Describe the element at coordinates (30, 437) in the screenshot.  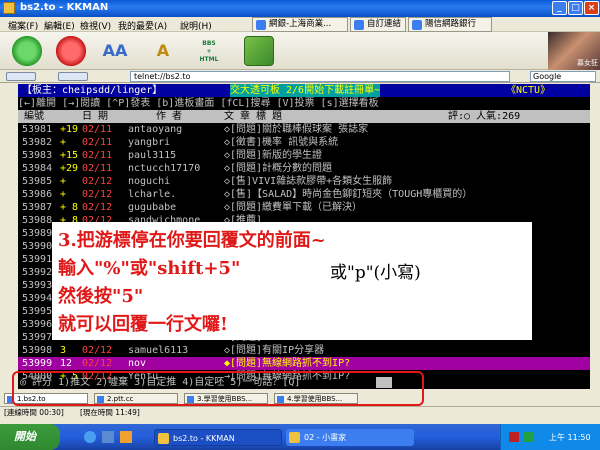
I see `start-button: 開始` at that location.